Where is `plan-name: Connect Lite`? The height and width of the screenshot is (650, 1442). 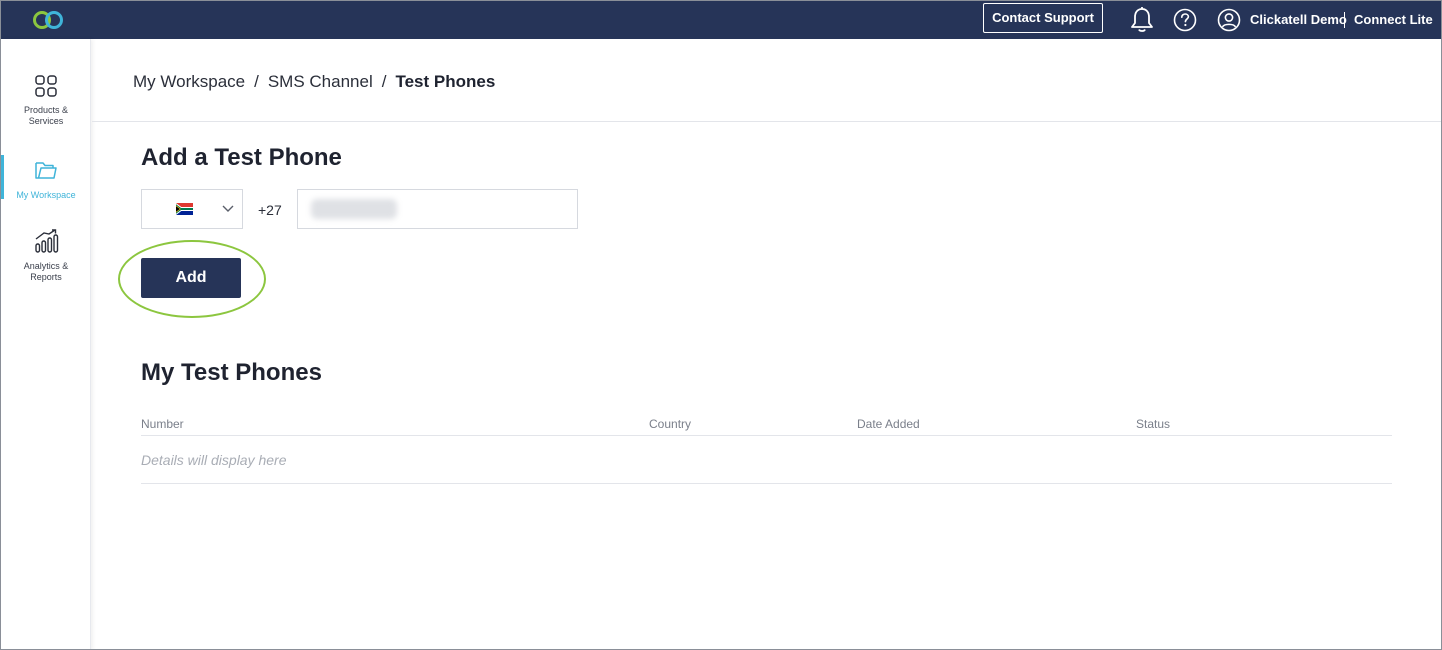 plan-name: Connect Lite is located at coordinates (1393, 19).